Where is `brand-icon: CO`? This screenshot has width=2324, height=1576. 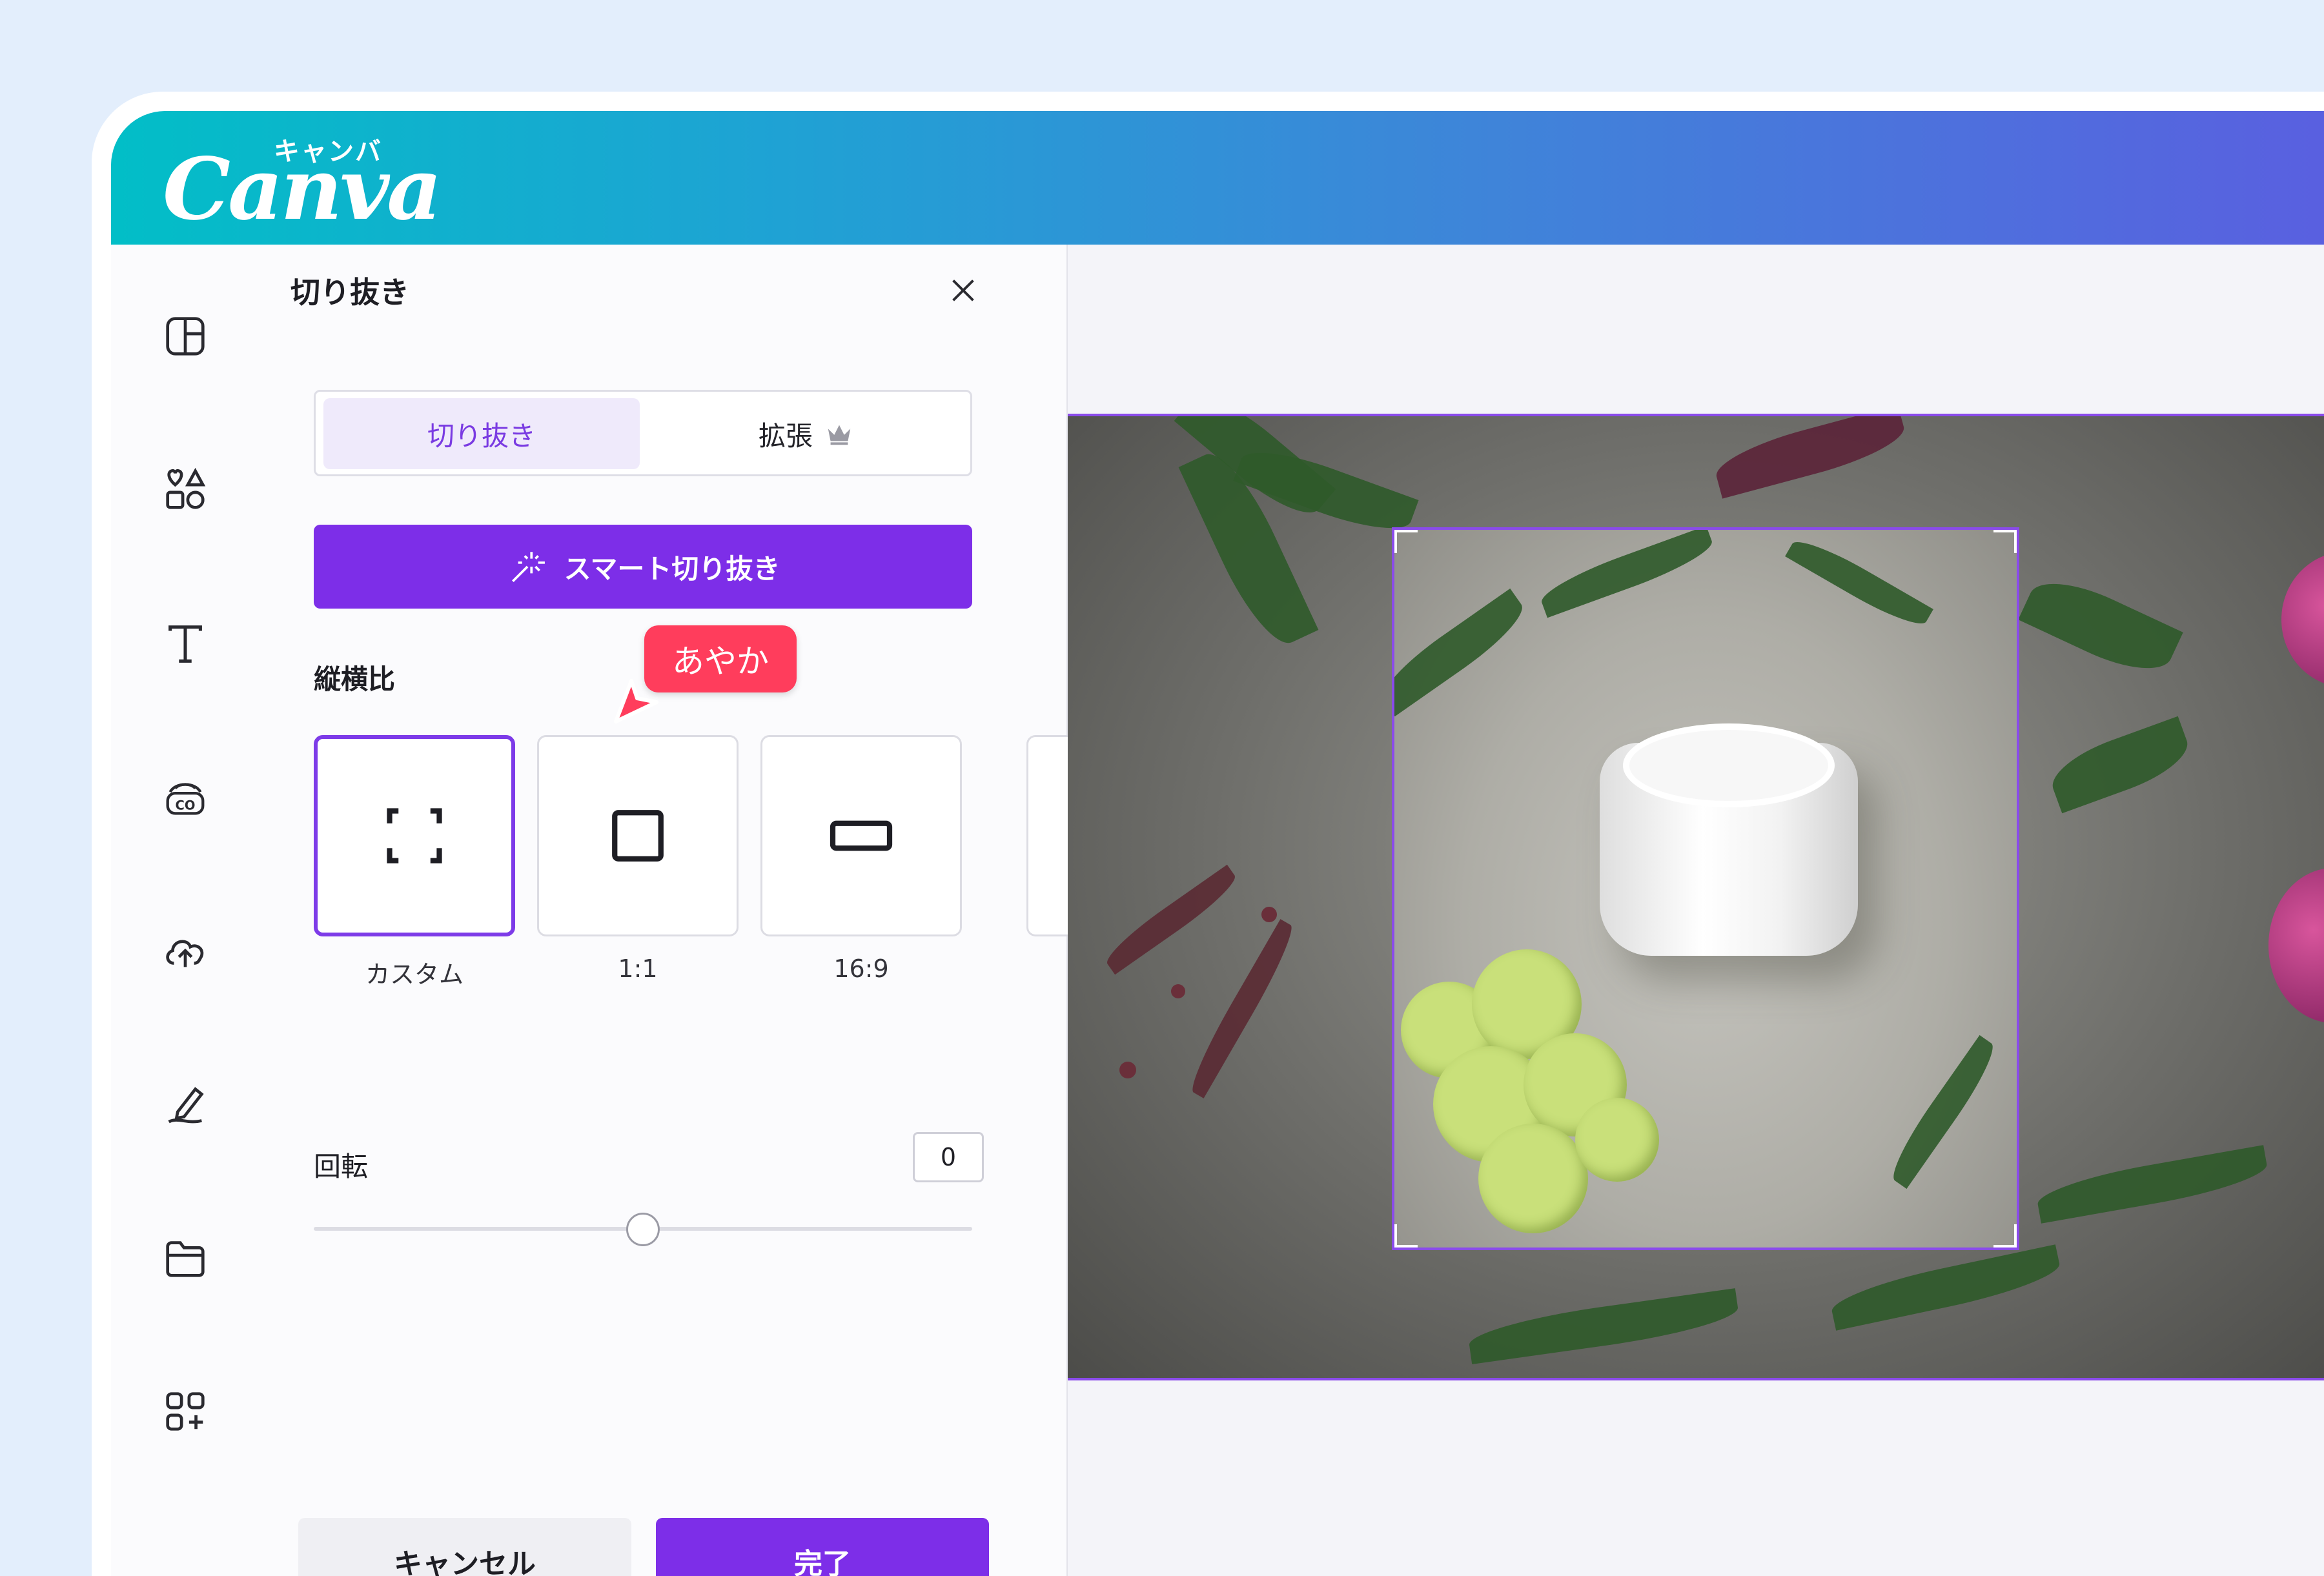 brand-icon: CO is located at coordinates (185, 799).